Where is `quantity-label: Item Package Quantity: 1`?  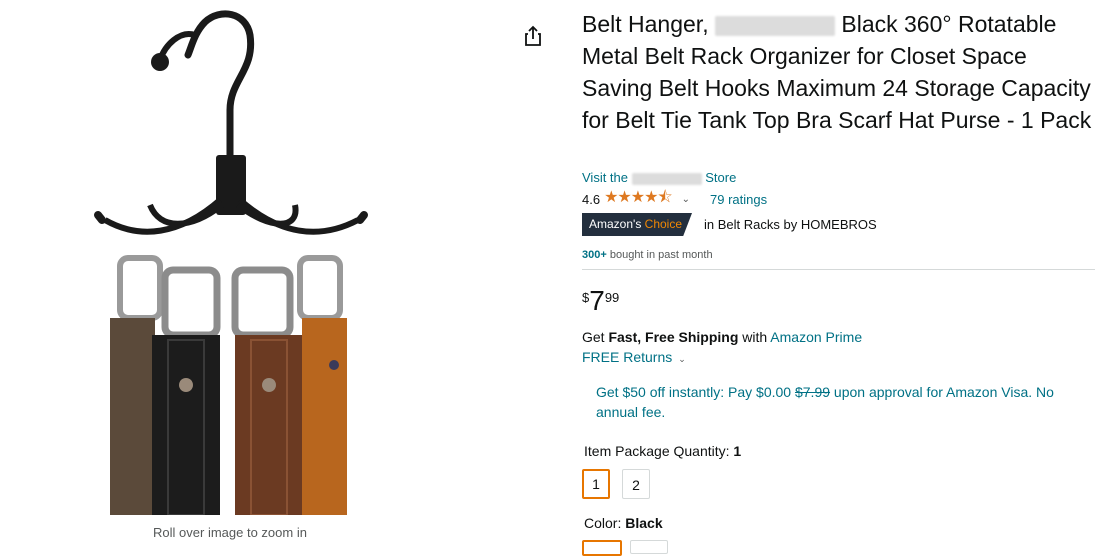
quantity-label: Item Package Quantity: 1 is located at coordinates (662, 451).